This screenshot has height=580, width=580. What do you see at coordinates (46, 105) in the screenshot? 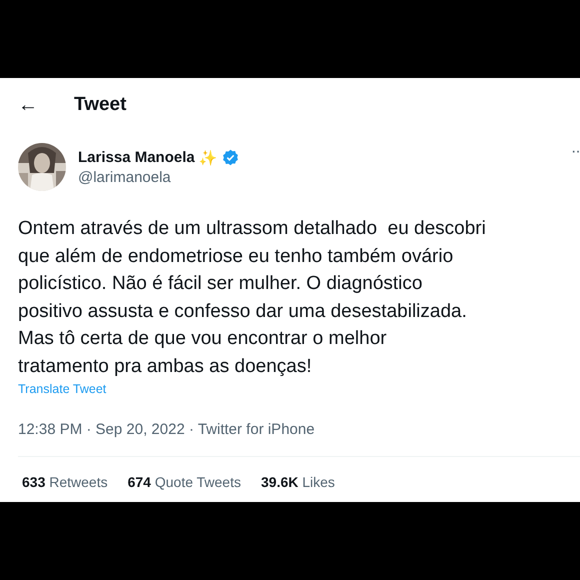
I see `back-button: ←` at bounding box center [46, 105].